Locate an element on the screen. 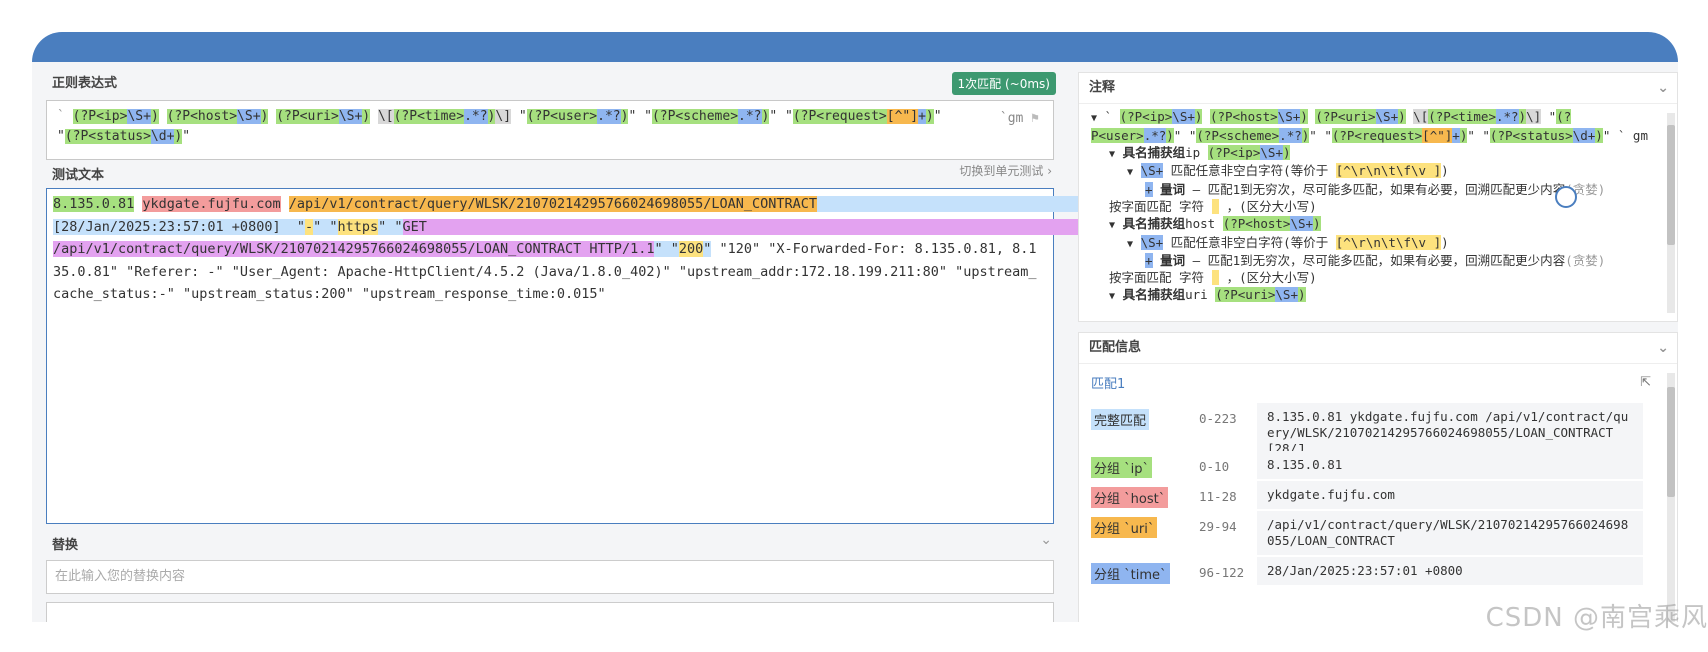 This screenshot has height=652, width=1708. top-bar is located at coordinates (855, 47).